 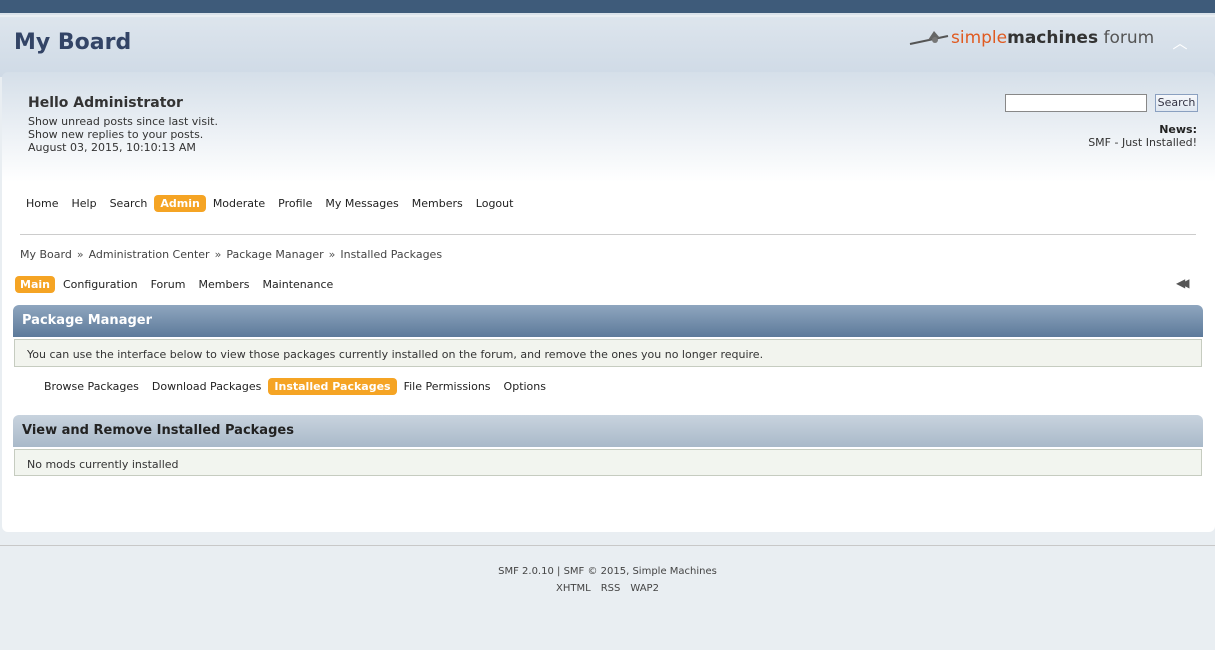 I want to click on footer-copyright: SMF 2.0.10 | SMF © 2015, Simple Machines, so click(x=607, y=571).